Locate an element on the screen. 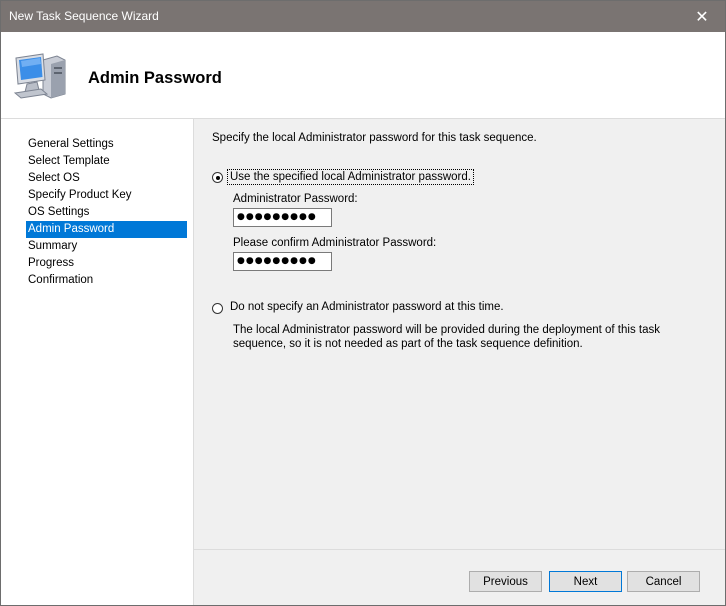 Image resolution: width=726 pixels, height=606 pixels. step-os-settings: OS Settings is located at coordinates (106, 212).